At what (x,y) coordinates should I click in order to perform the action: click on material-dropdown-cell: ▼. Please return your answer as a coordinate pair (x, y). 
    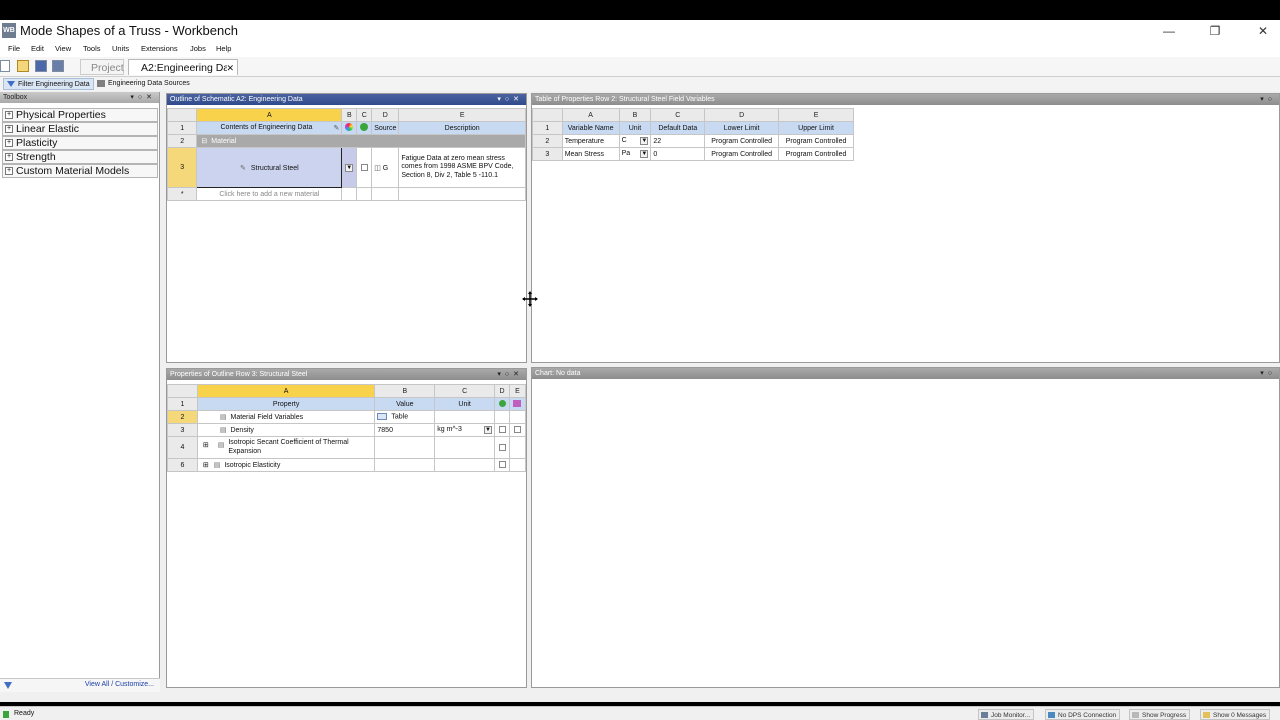
    Looking at the image, I should click on (349, 167).